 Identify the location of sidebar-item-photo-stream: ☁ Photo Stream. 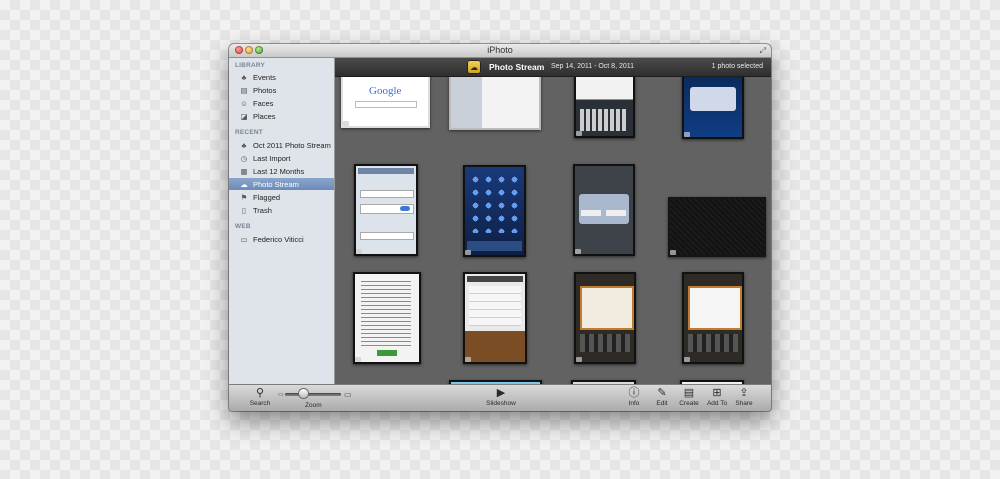
(281, 184).